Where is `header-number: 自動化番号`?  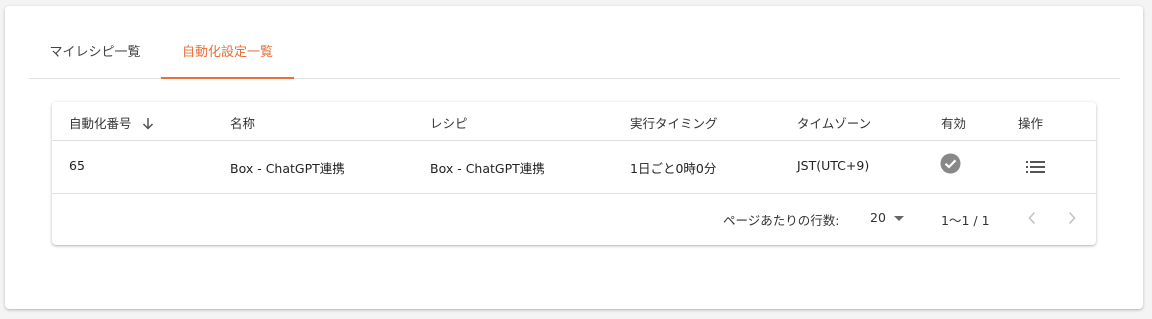
header-number: 自動化番号 is located at coordinates (111, 123).